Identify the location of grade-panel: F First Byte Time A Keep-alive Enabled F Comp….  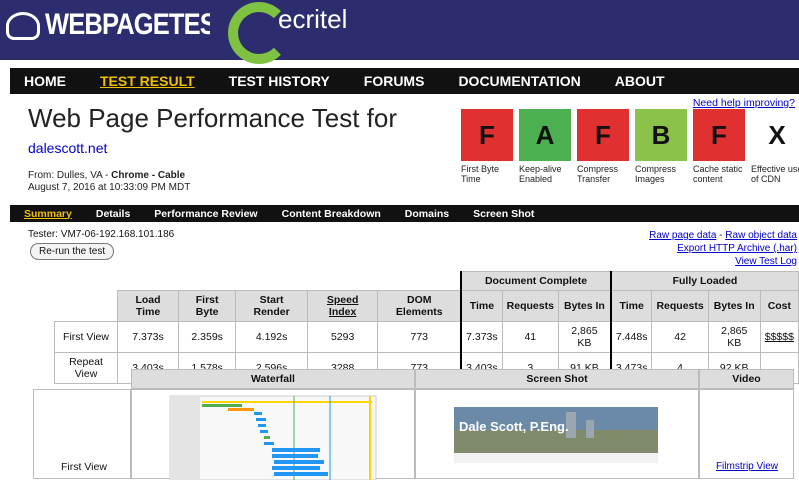
(630, 146).